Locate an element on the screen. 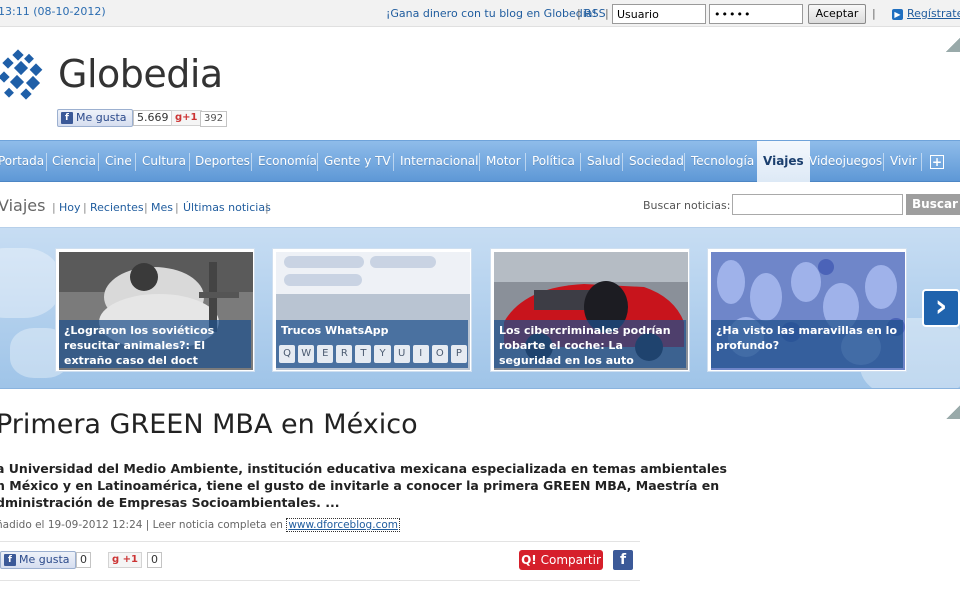  facebook-like-count: 5.669 is located at coordinates (153, 118).